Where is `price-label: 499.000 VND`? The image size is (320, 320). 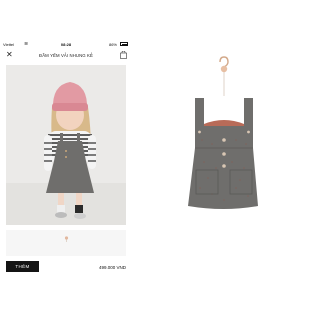 price-label: 499.000 VND is located at coordinates (112, 267).